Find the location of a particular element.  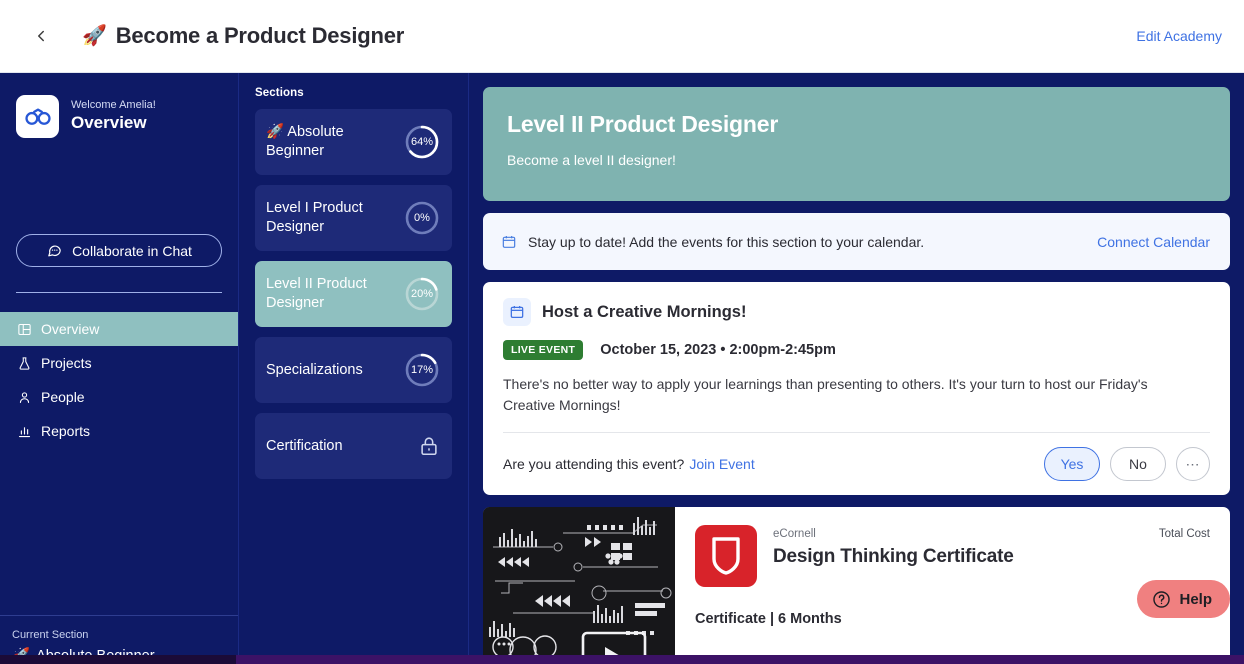

certificate-titles: eCornell Design Thinking Certificate is located at coordinates (893, 546).